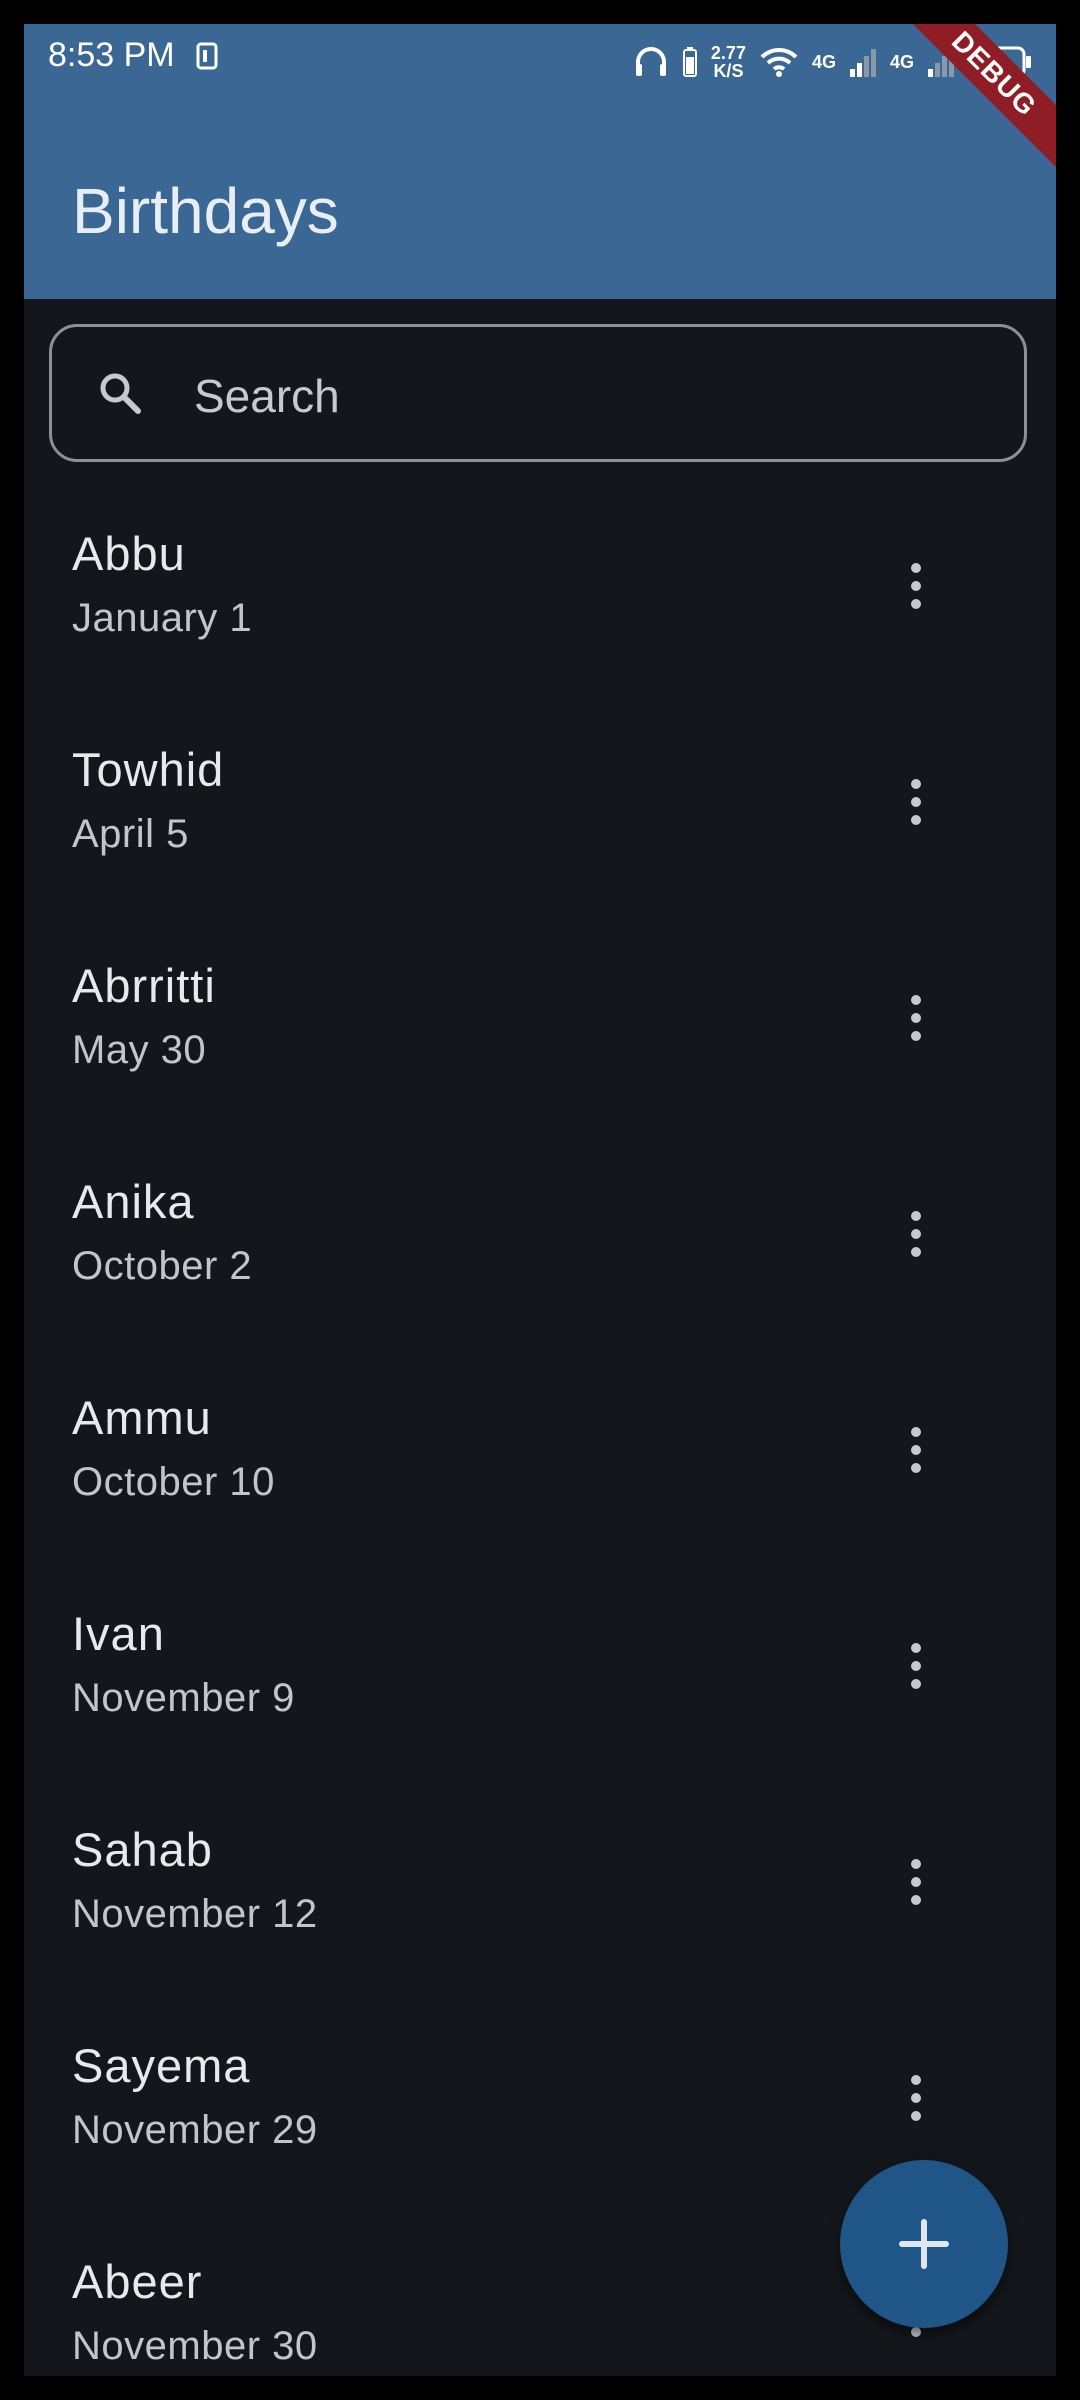  What do you see at coordinates (650, 61) in the screenshot?
I see `headphones-icon` at bounding box center [650, 61].